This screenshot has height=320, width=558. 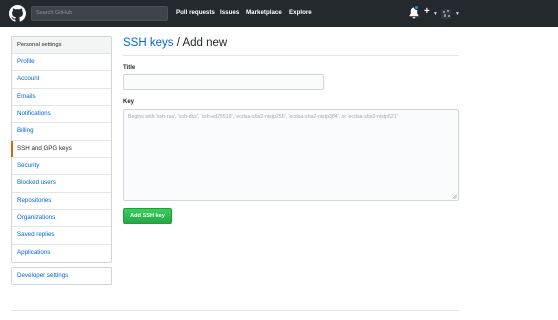 What do you see at coordinates (147, 216) in the screenshot?
I see `add-ssh-key-button: Add SSH key` at bounding box center [147, 216].